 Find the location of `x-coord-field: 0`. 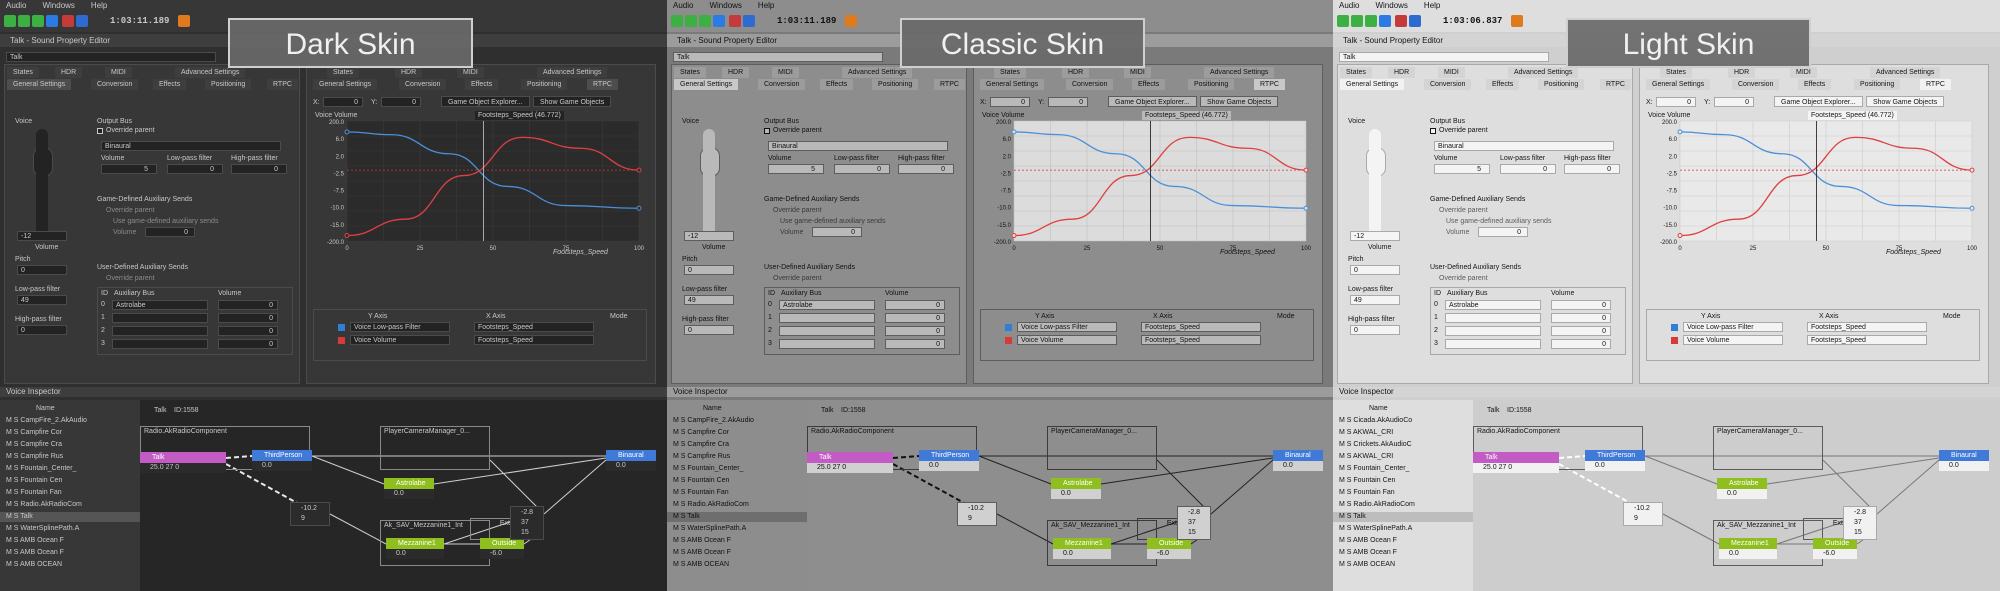

x-coord-field: 0 is located at coordinates (343, 102).